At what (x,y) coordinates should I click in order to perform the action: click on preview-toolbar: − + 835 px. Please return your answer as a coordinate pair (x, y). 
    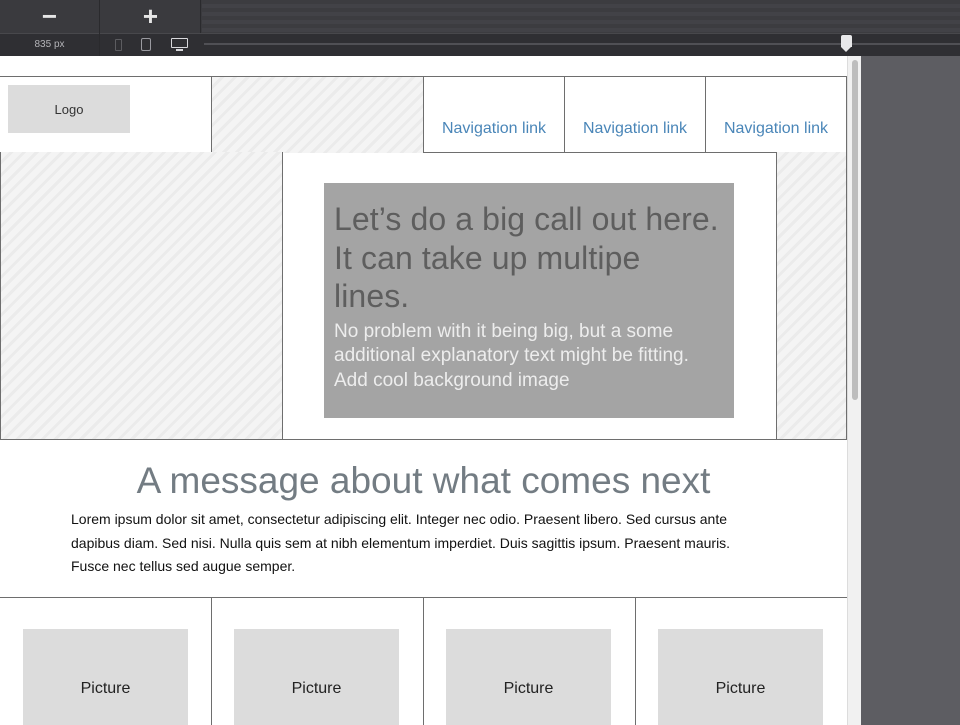
    Looking at the image, I should click on (480, 28).